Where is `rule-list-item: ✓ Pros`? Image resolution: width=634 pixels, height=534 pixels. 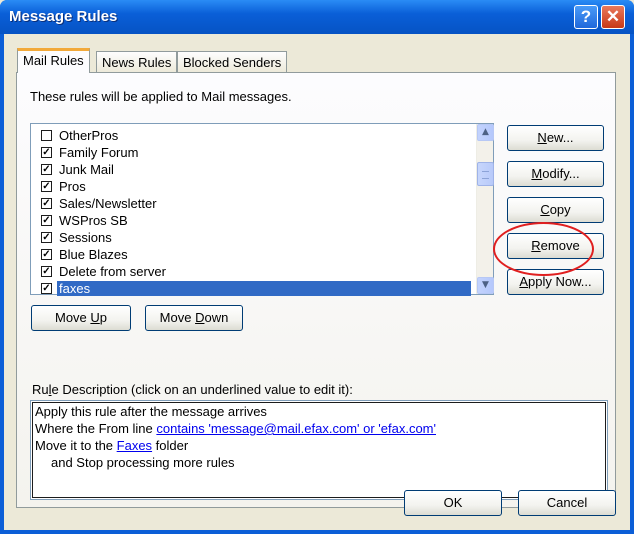 rule-list-item: ✓ Pros is located at coordinates (254, 186).